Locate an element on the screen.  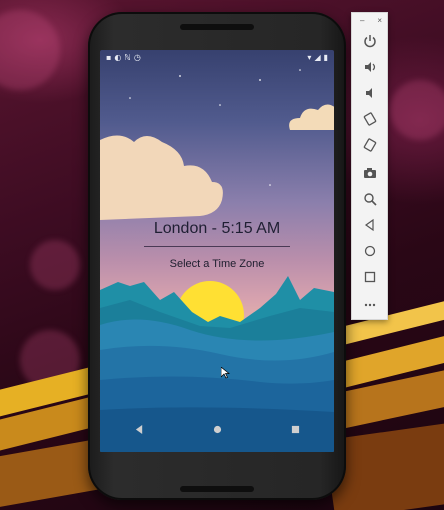
mouse-cursor-icon is located at coordinates (225, 373).